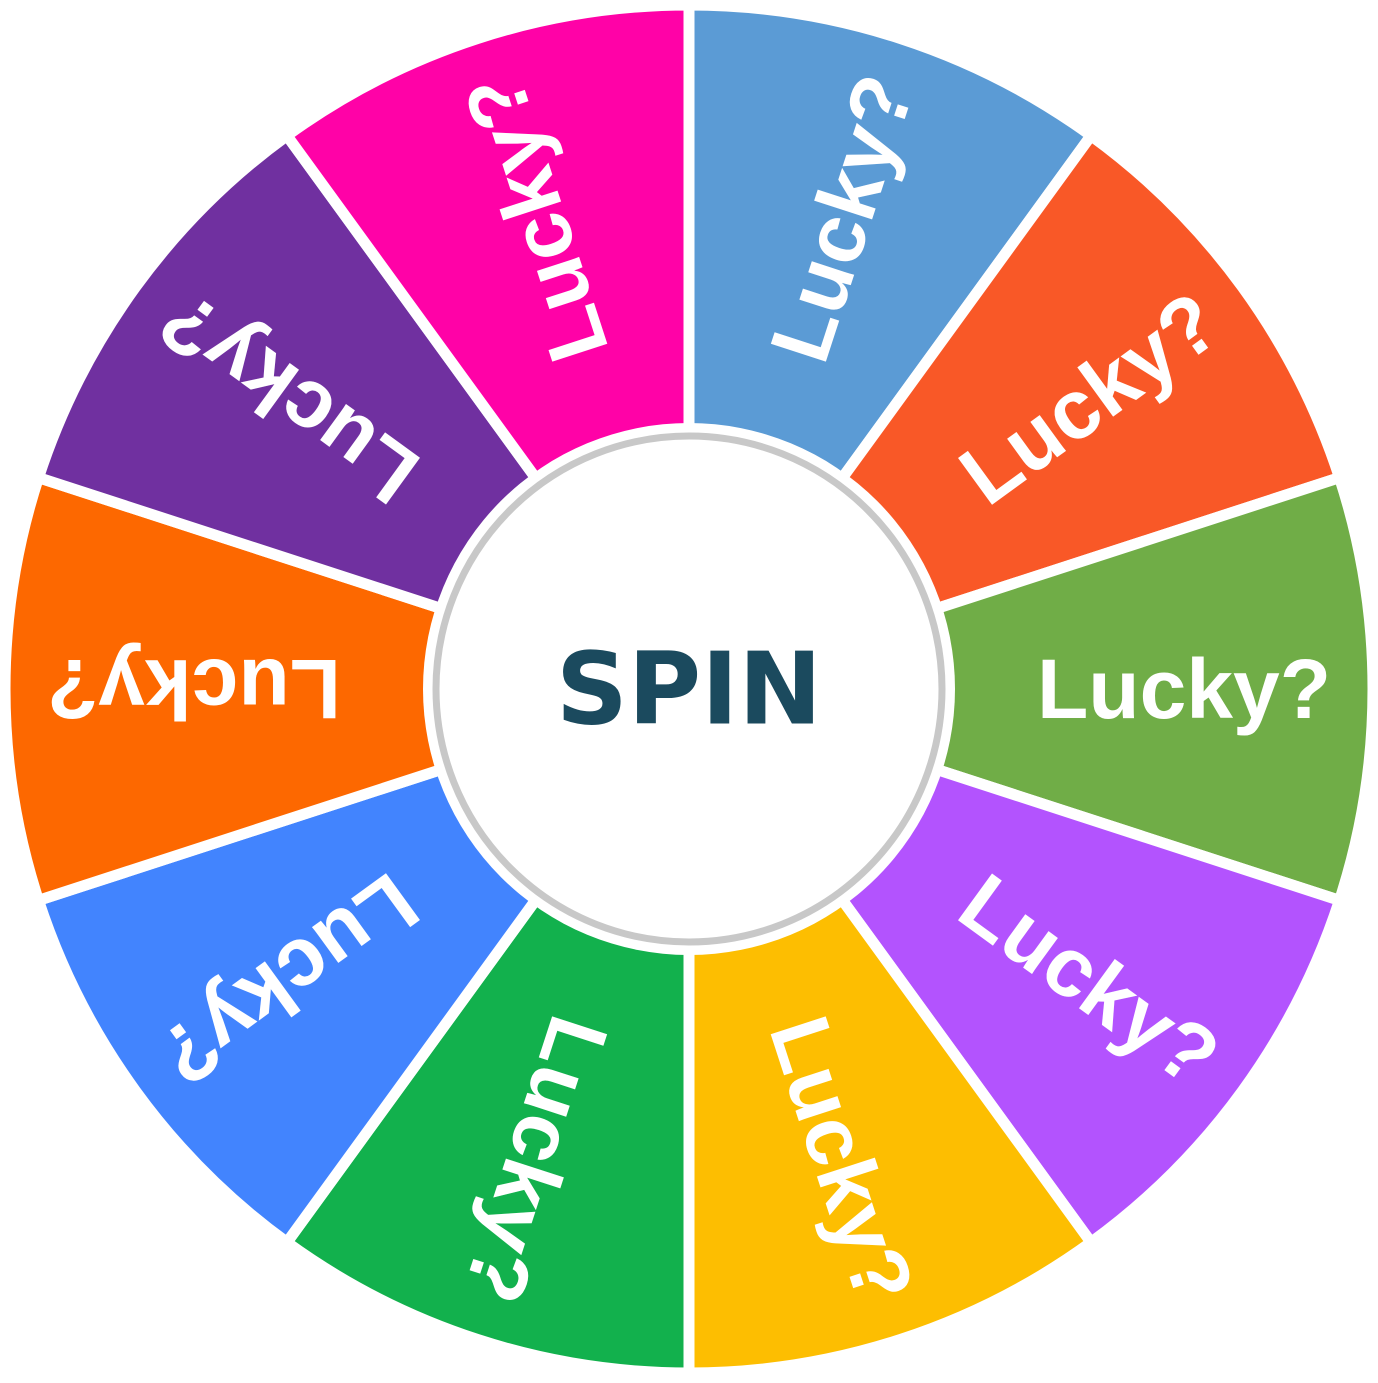  I want to click on spin-label: SPIN, so click(689, 689).